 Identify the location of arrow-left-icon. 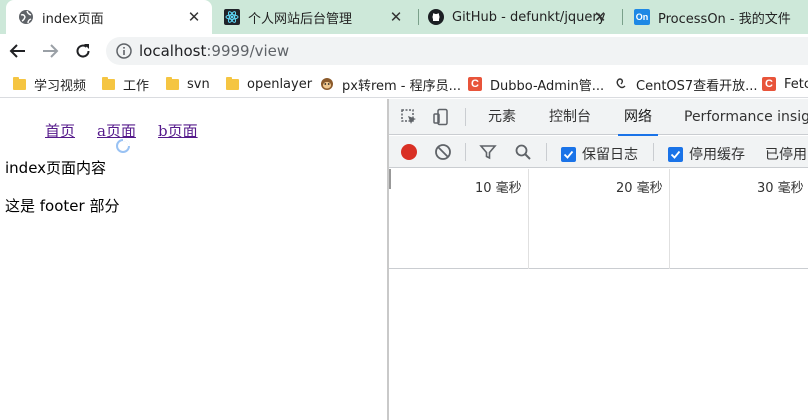
(17, 51).